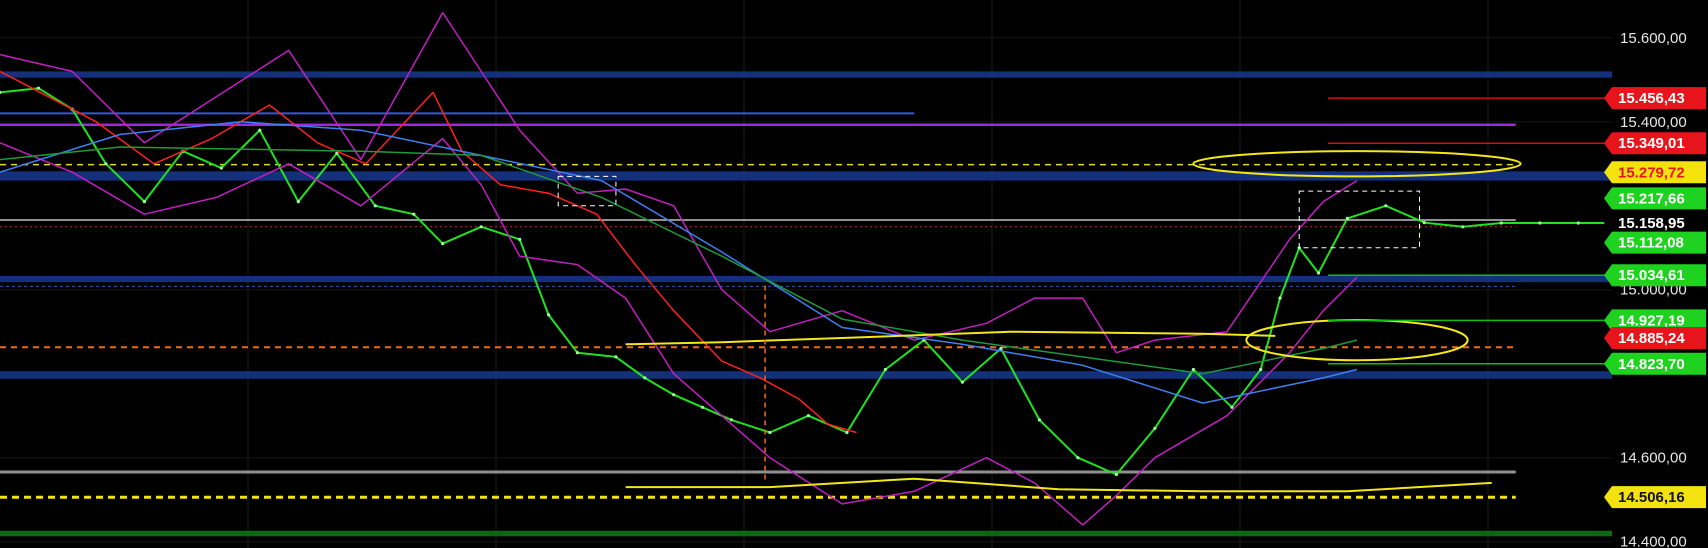  What do you see at coordinates (1653, 122) in the screenshot?
I see `axis-tick-label: 15.400,00` at bounding box center [1653, 122].